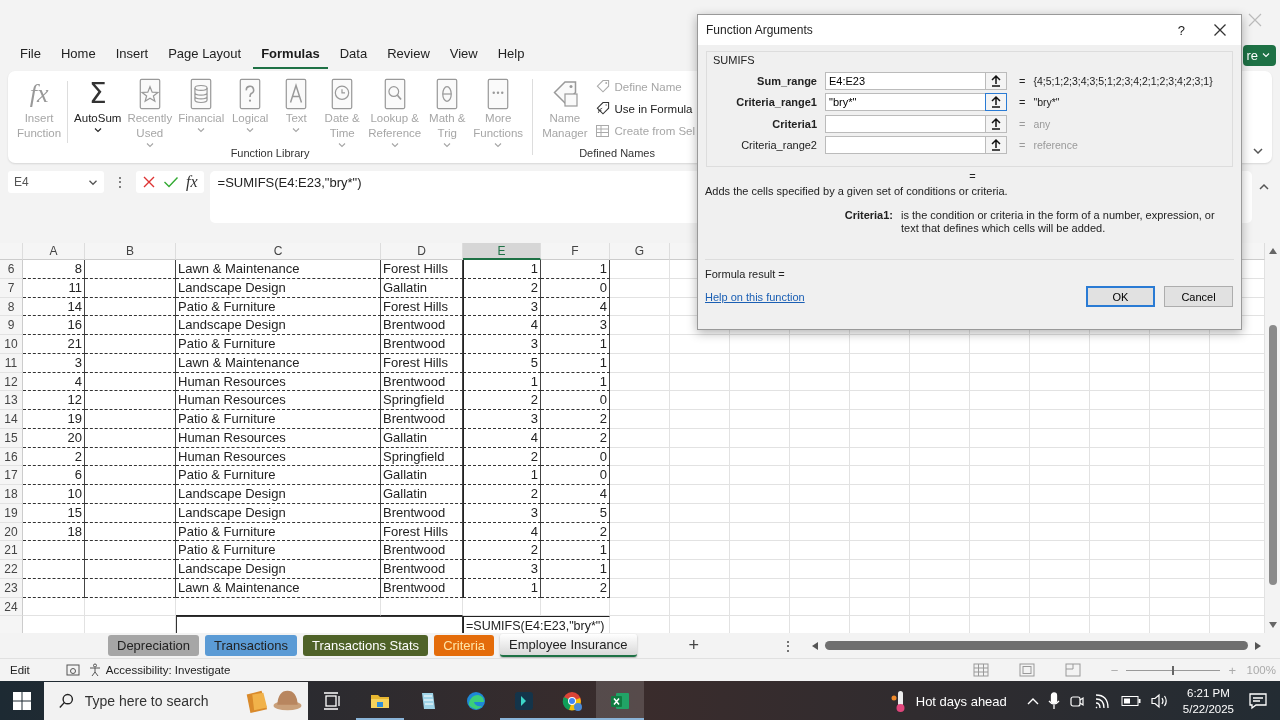 The image size is (1280, 720). I want to click on argument-result: {4;5;1;2;3;4;3;5;1;2;3;4;2;1;2;3;4;2;3;1}, so click(1123, 80).